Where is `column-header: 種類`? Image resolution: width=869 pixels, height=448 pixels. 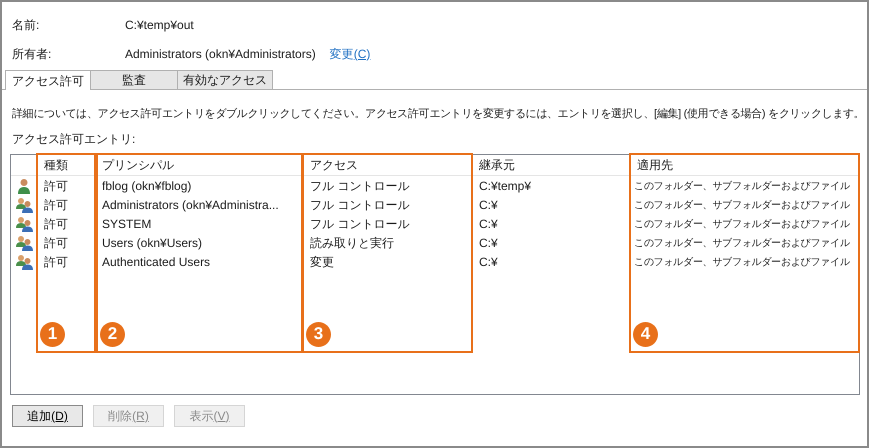
column-header: 種類 is located at coordinates (66, 164).